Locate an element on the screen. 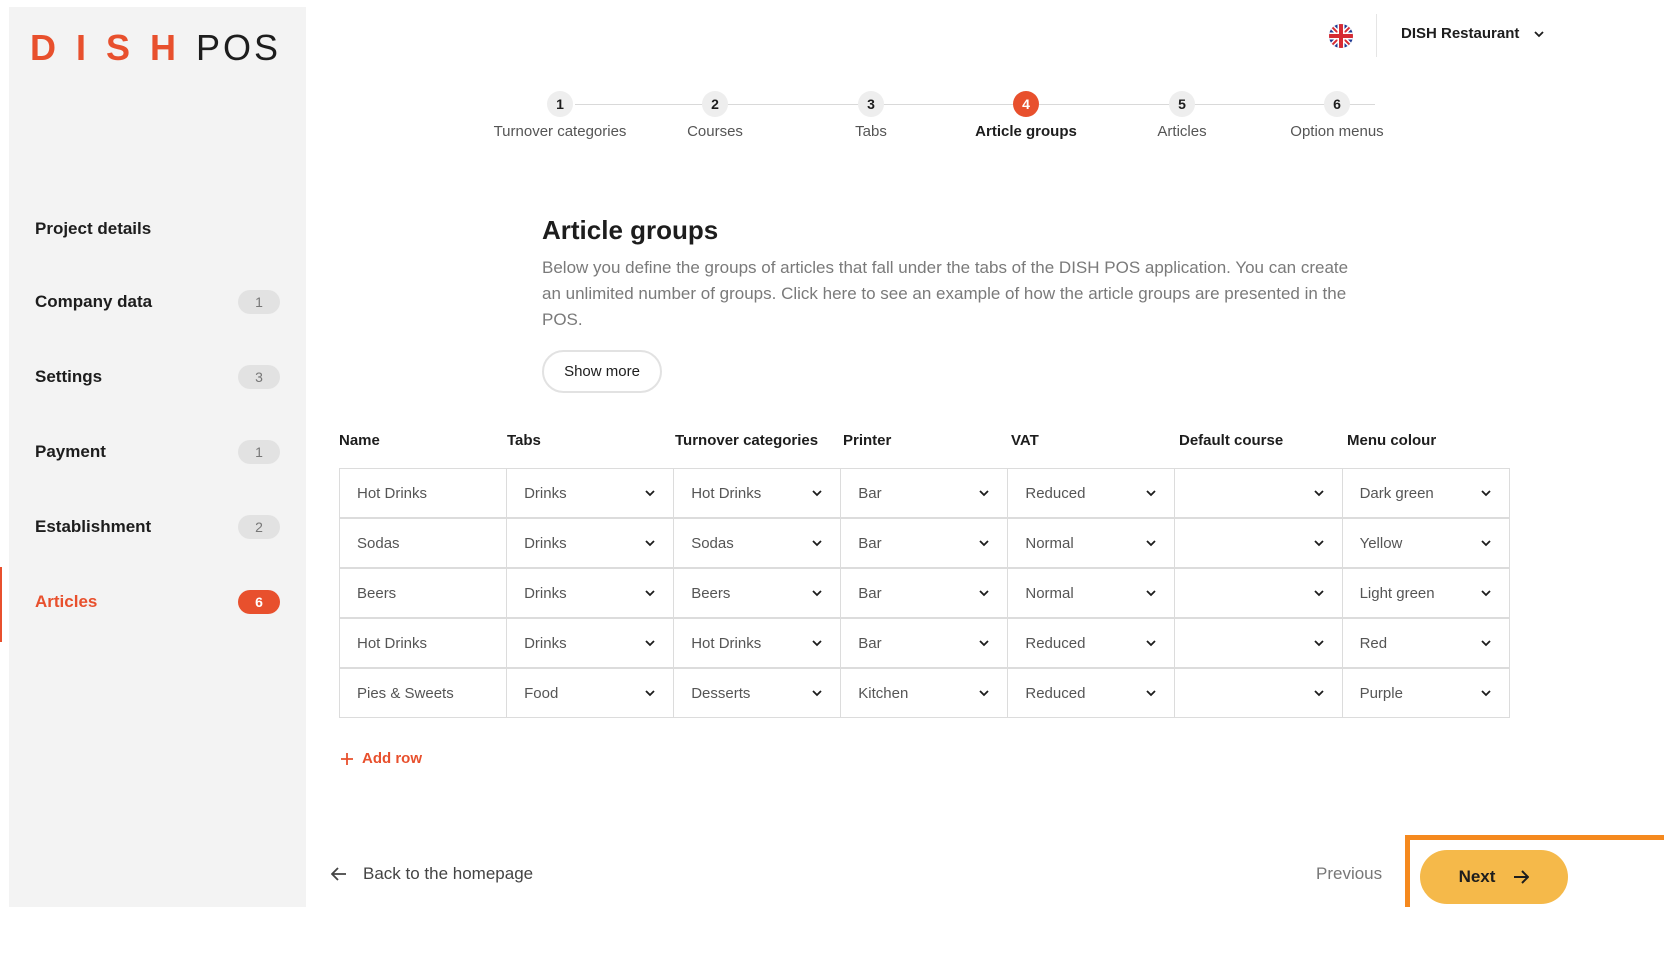  turnover-category-select: Beers is located at coordinates (757, 593).